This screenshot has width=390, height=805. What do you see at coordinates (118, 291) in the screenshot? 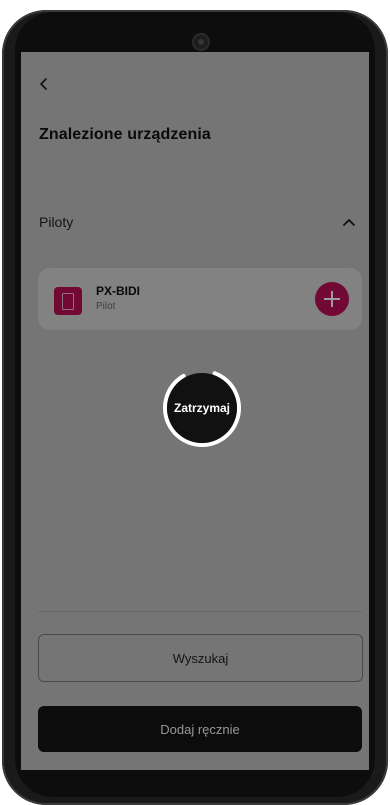
I see `device-name: PX-BIDI` at bounding box center [118, 291].